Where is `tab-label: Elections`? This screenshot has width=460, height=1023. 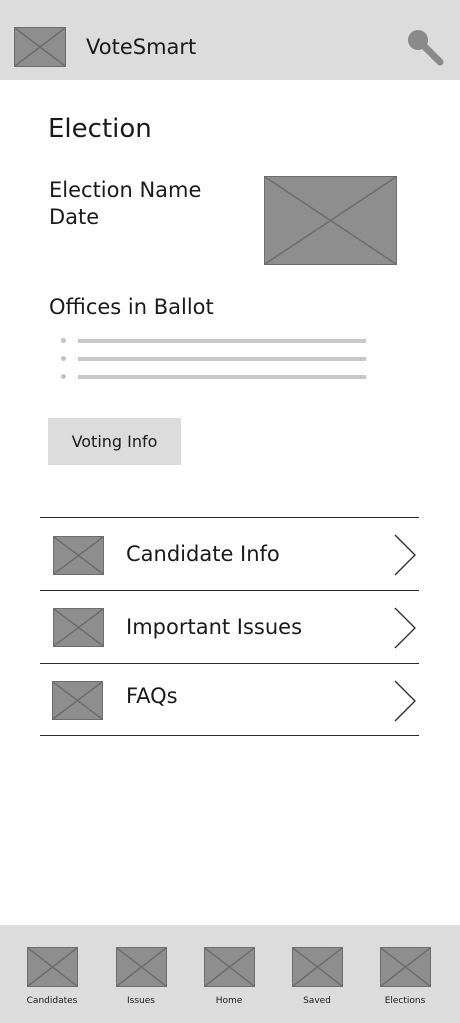 tab-label: Elections is located at coordinates (405, 1001).